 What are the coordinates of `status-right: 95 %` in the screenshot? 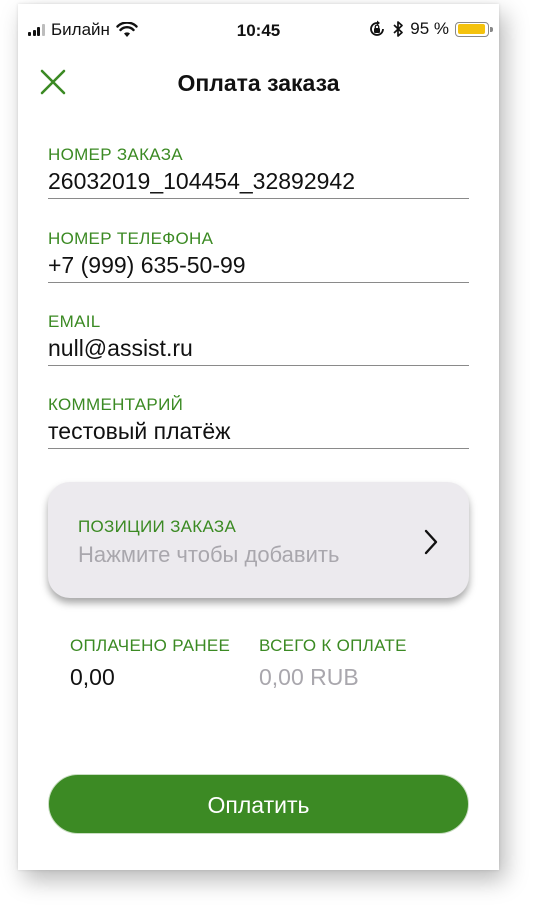 It's located at (430, 29).